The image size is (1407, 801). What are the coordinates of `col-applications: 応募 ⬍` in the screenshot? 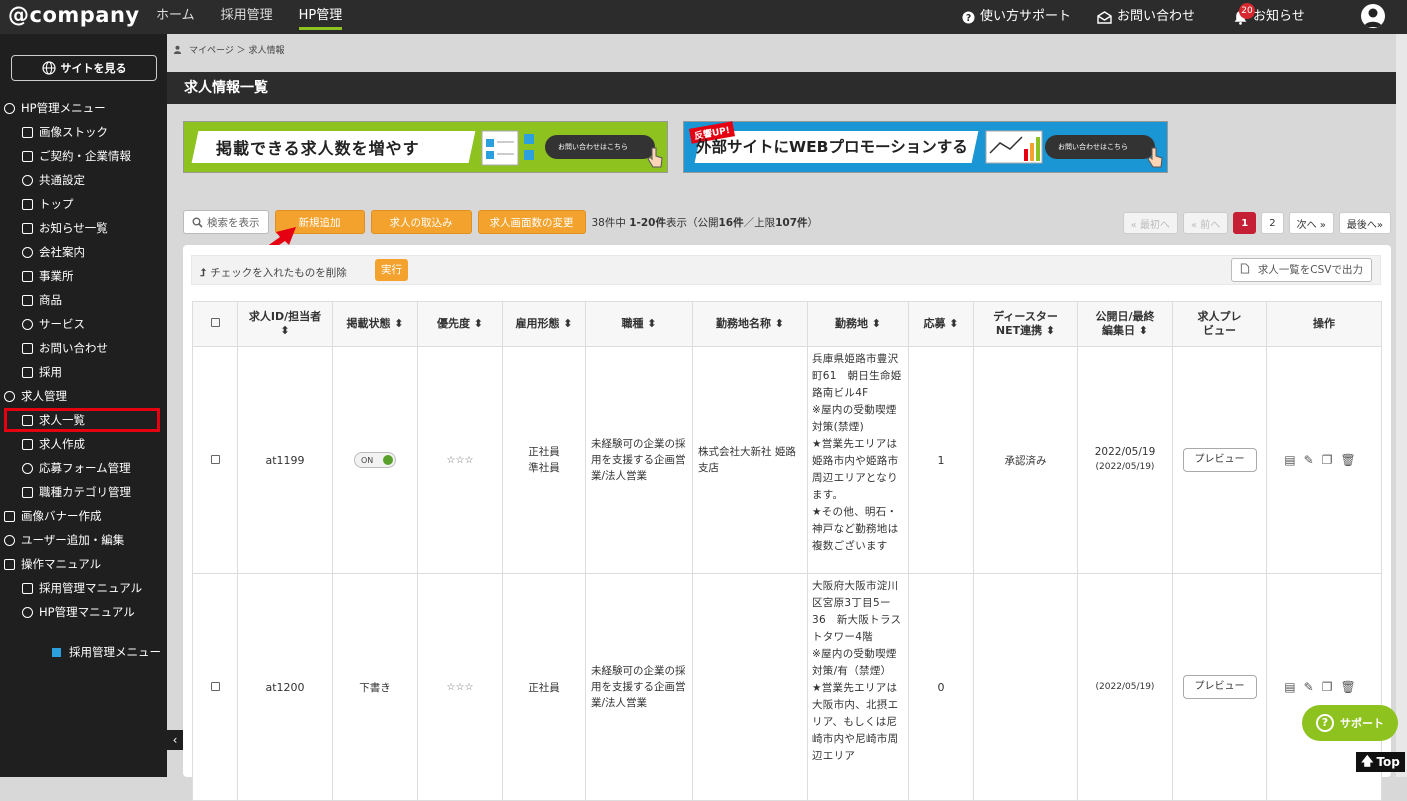 It's located at (941, 324).